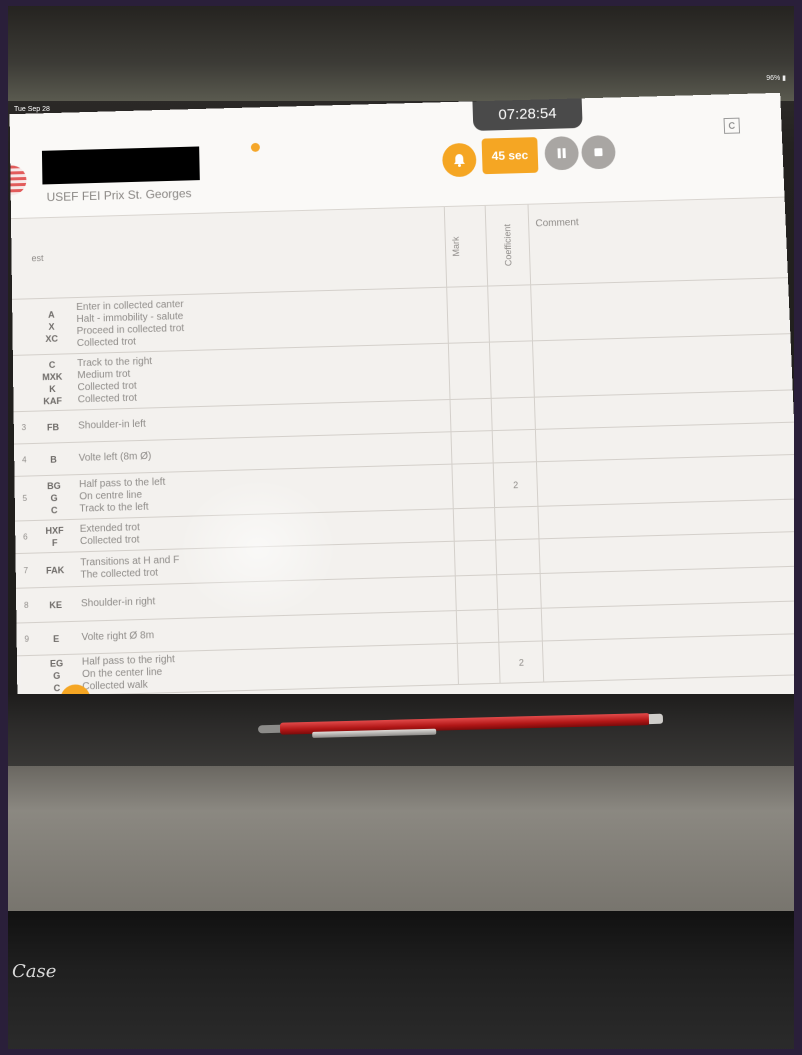 The image size is (802, 1055). What do you see at coordinates (401, 980) in the screenshot?
I see `keyboard-case: Case` at bounding box center [401, 980].